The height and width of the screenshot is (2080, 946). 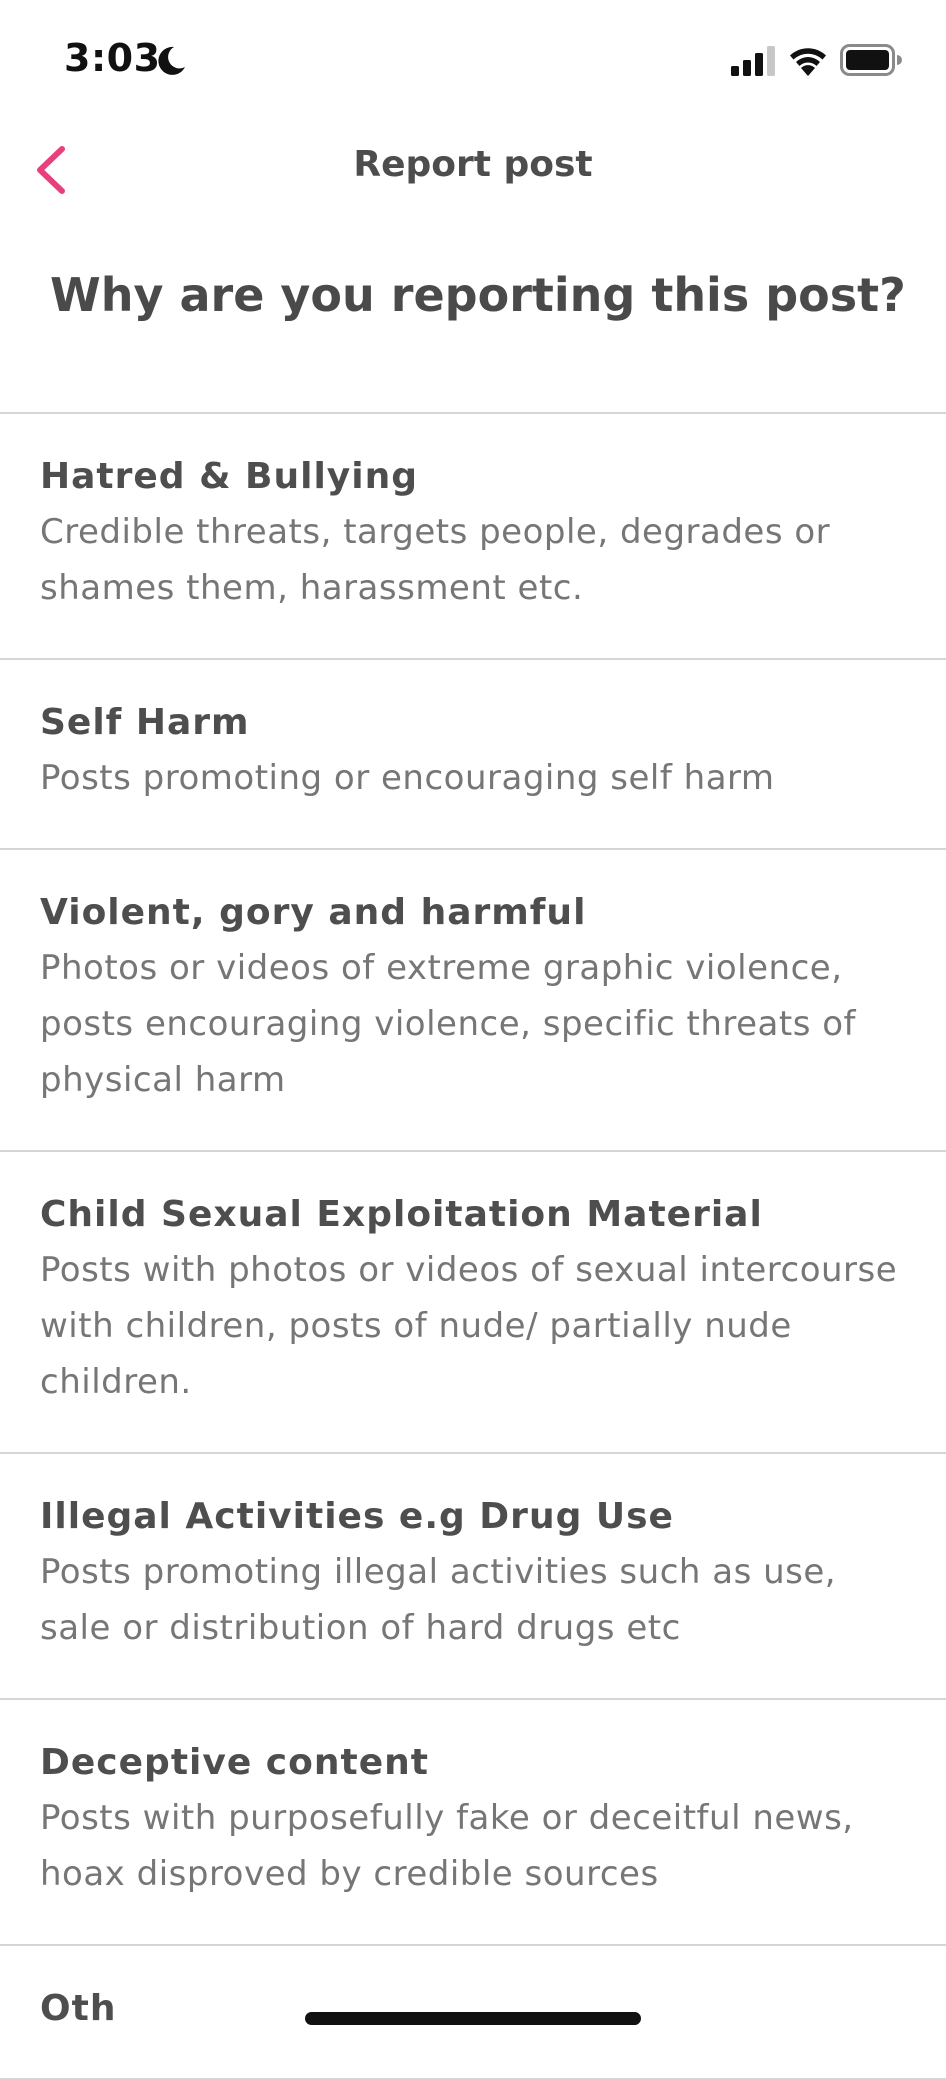 What do you see at coordinates (478, 295) in the screenshot?
I see `report-question-heading: Why are you reporting this post?` at bounding box center [478, 295].